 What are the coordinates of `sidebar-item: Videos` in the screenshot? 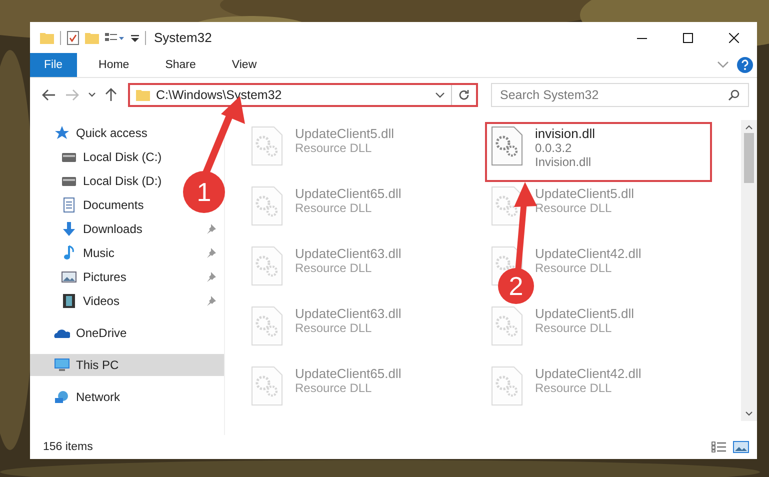 It's located at (127, 301).